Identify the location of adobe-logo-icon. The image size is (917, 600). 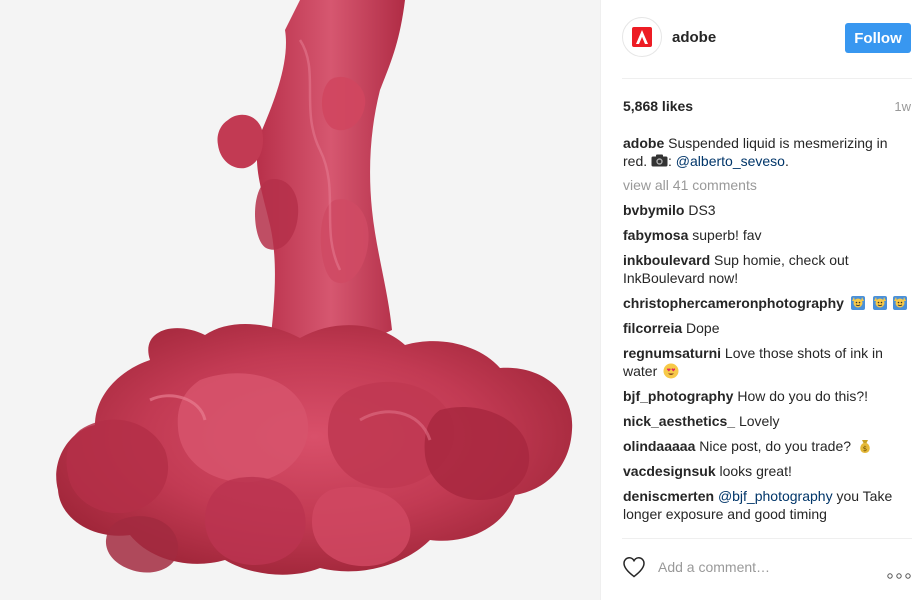
(642, 37).